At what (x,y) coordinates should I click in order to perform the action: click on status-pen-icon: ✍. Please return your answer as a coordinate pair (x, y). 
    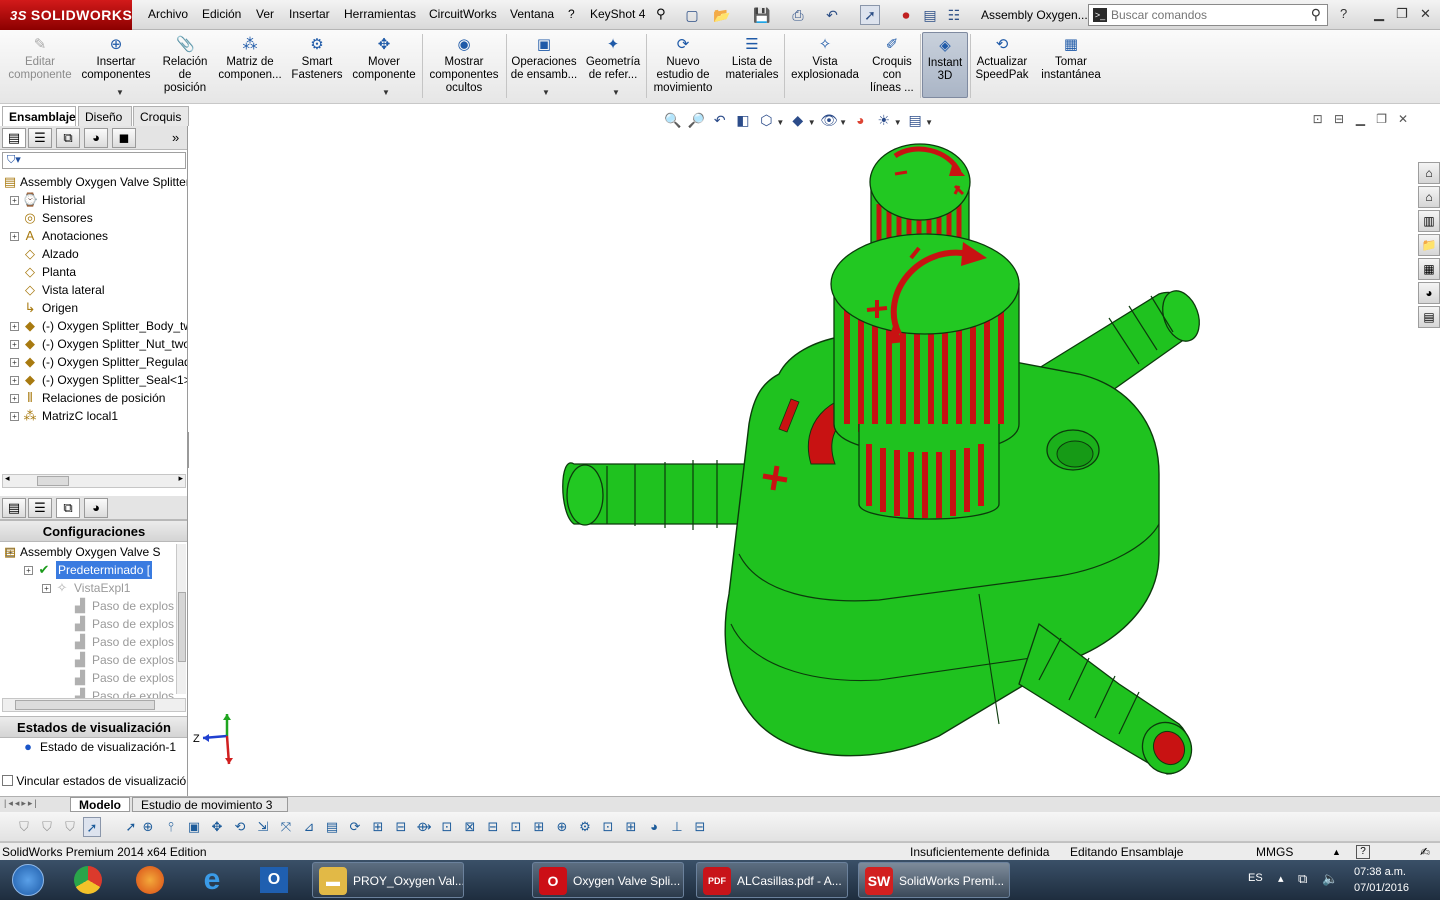
    Looking at the image, I should click on (1425, 852).